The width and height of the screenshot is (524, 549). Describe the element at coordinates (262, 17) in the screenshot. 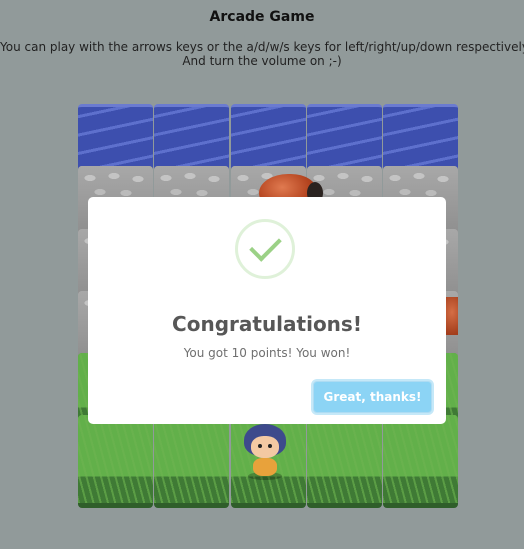

I see `page-title: Arcade Game` at that location.